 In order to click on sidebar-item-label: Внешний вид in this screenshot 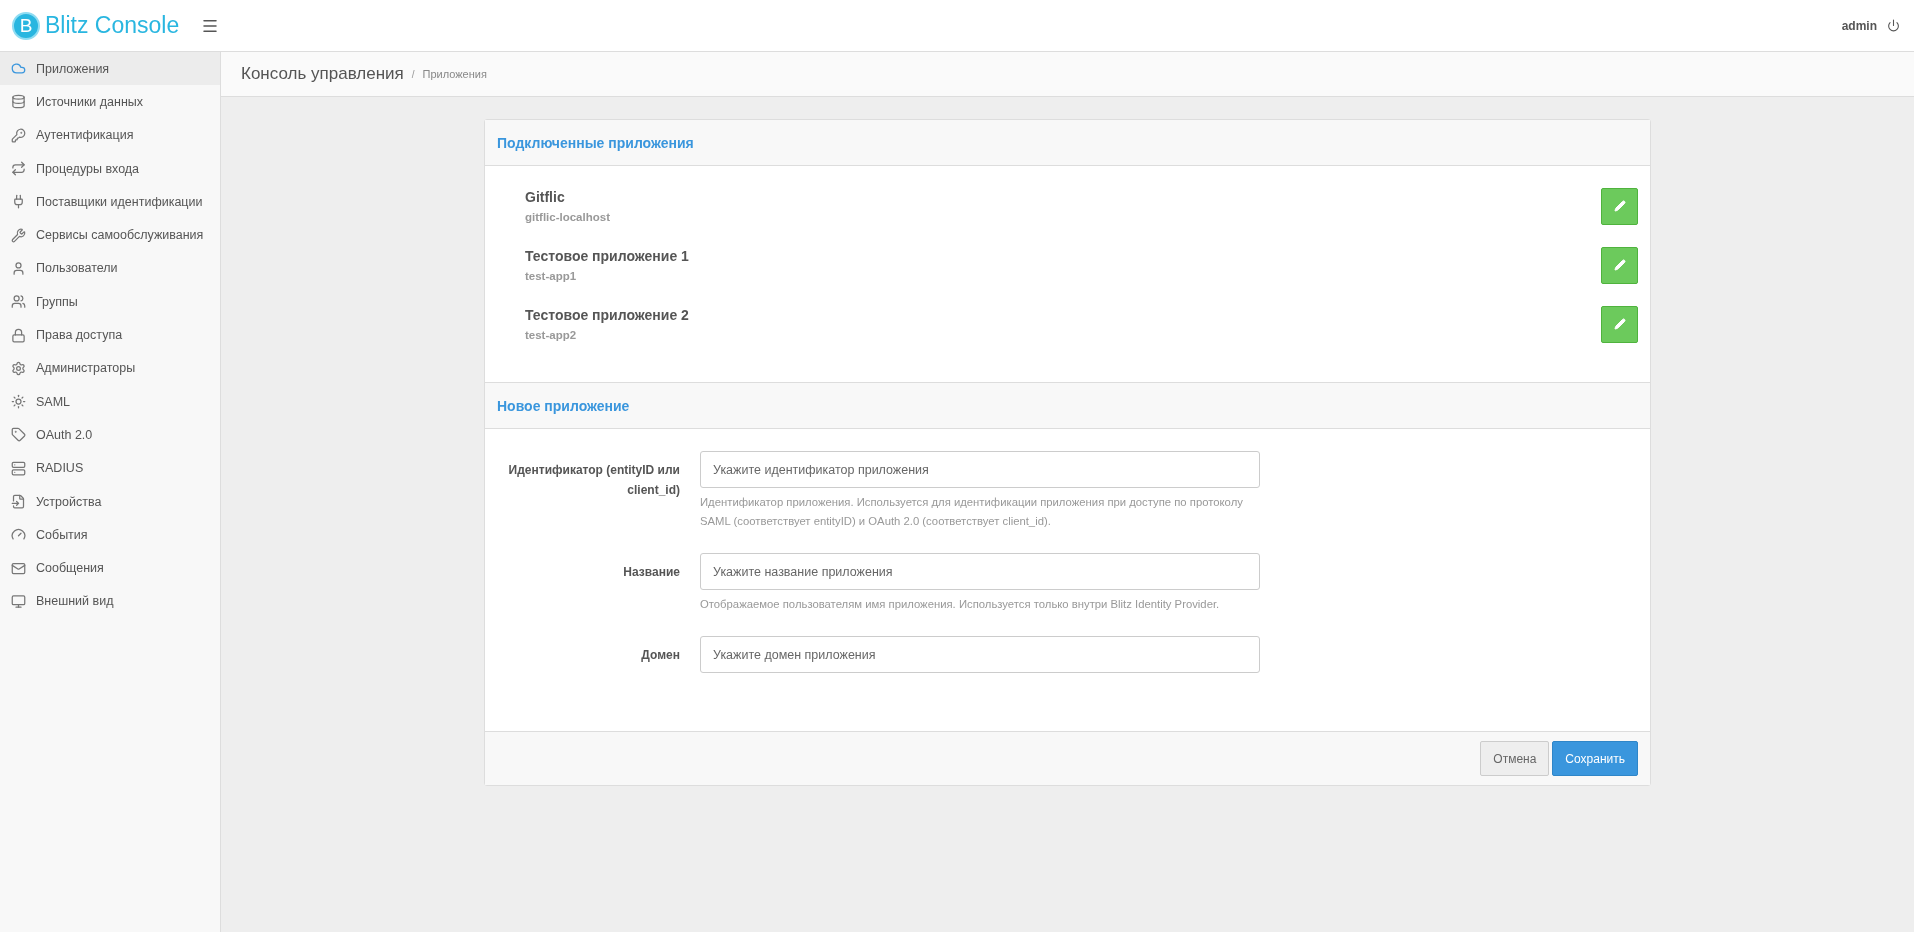, I will do `click(75, 601)`.